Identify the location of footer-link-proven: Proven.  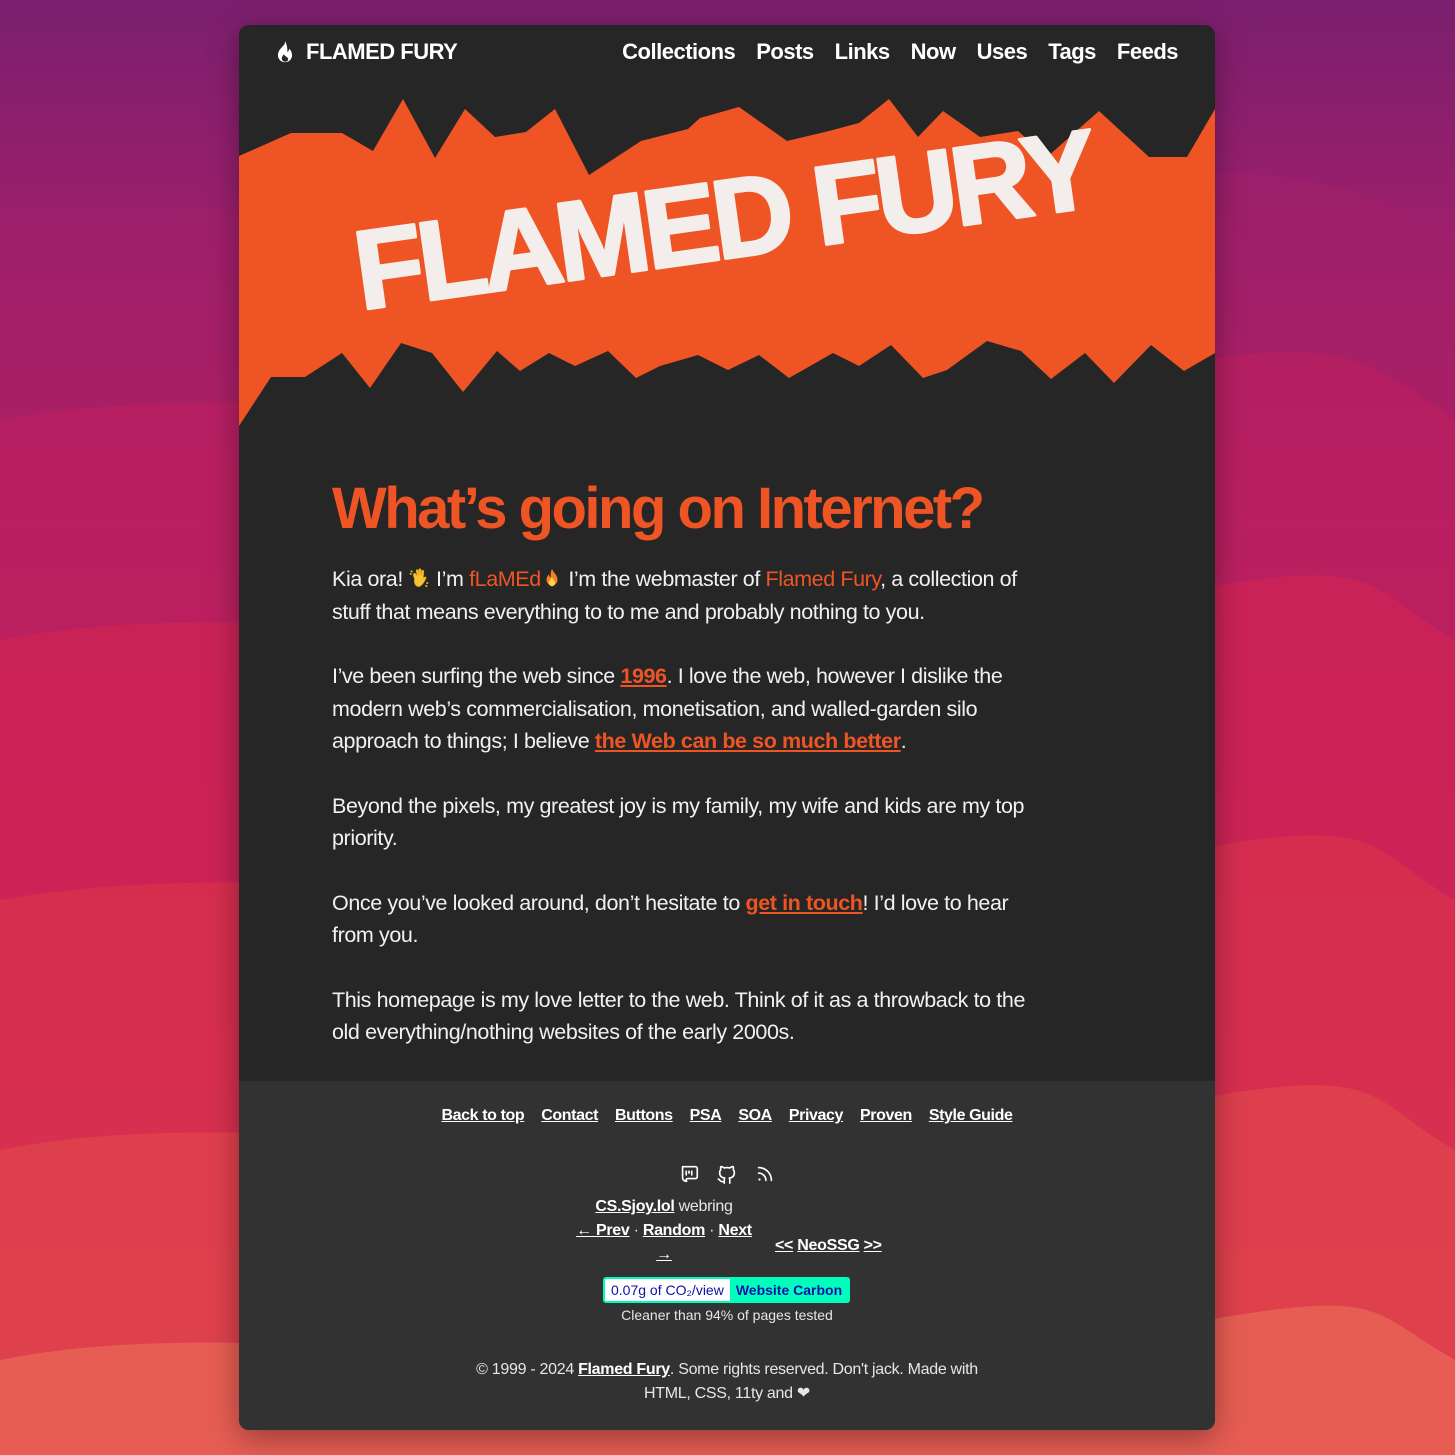
(886, 1116).